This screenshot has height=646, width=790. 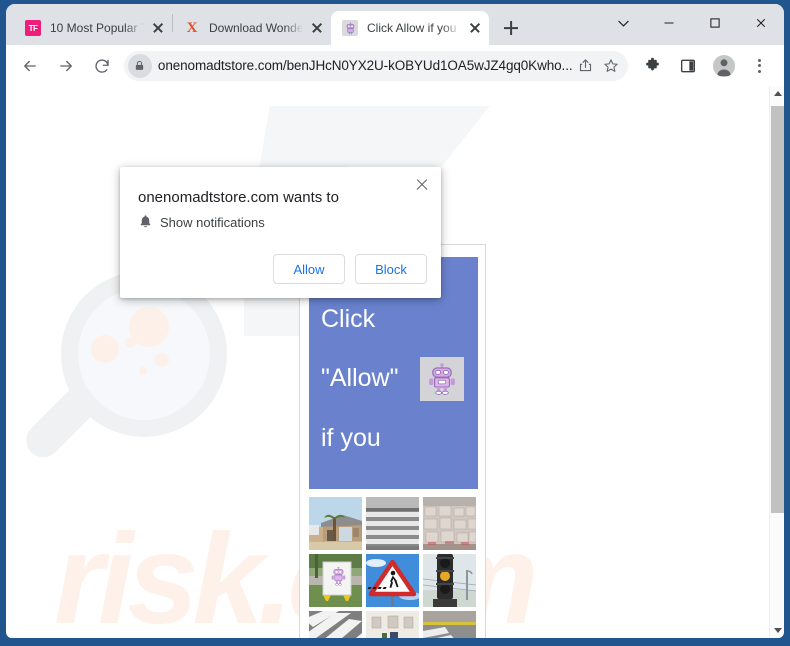 I want to click on new-tab-button, so click(x=511, y=28).